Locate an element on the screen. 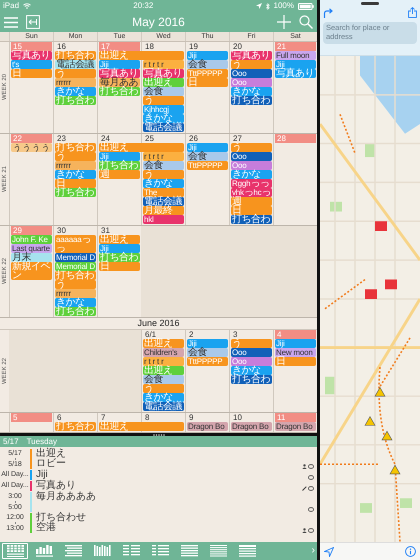  calendar-event: ぅぅぅぅ is located at coordinates (31, 147).